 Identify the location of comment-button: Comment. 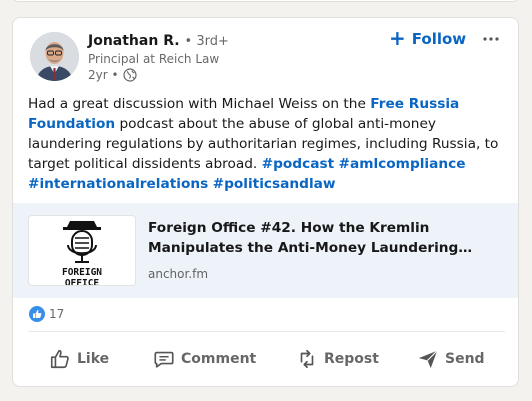
(204, 359).